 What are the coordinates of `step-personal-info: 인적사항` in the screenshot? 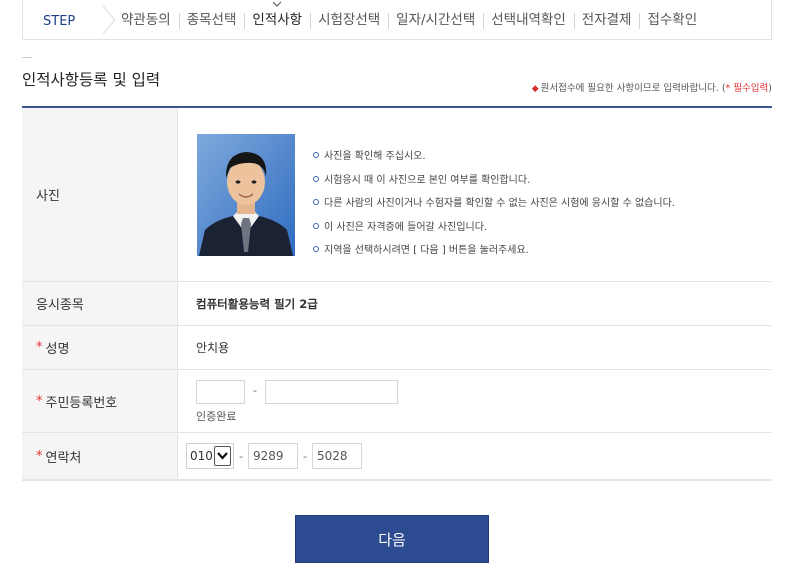 It's located at (277, 20).